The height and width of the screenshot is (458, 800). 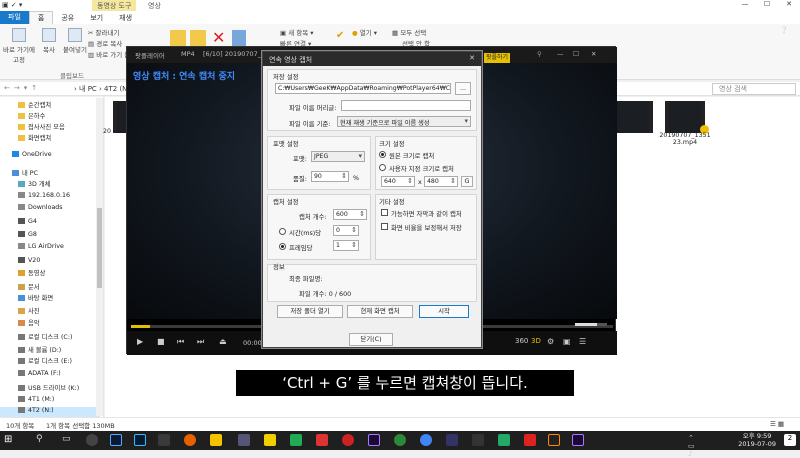 What do you see at coordinates (41, 17) in the screenshot?
I see `tab-home: 홈` at bounding box center [41, 17].